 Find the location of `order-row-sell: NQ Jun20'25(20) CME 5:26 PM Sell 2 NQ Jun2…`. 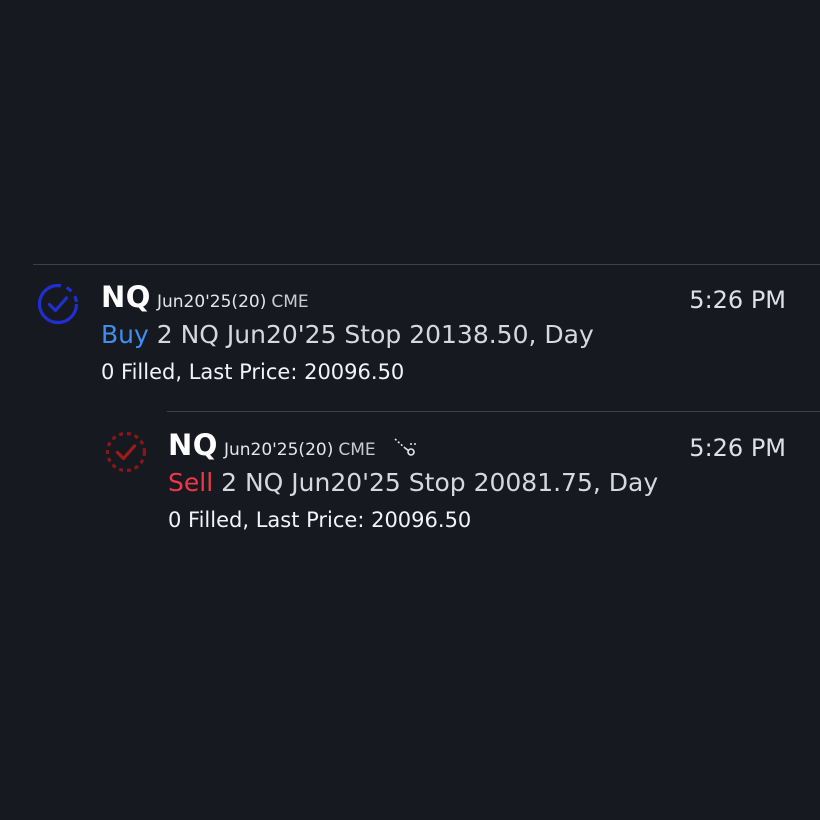

order-row-sell: NQ Jun20'25(20) CME 5:26 PM Sell 2 NQ Jun2… is located at coordinates (462, 490).